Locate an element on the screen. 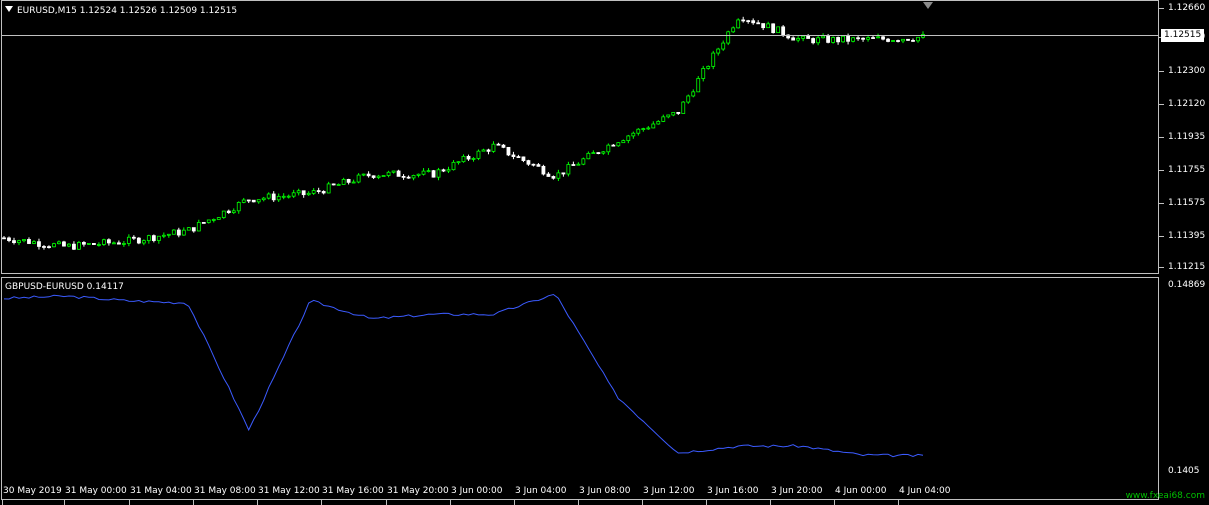  time-axis-label: 3 Jun 08:00 is located at coordinates (605, 491).